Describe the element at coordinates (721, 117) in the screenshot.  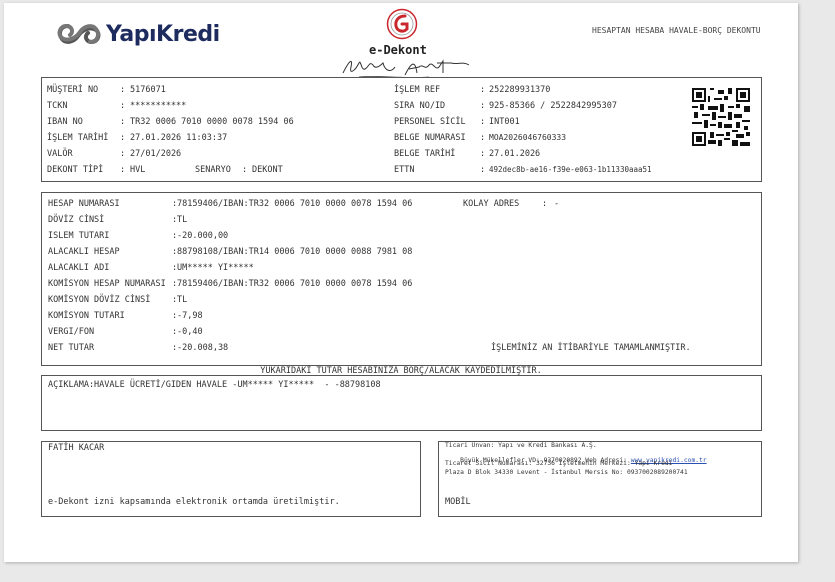
I see `qr-code-icon` at that location.